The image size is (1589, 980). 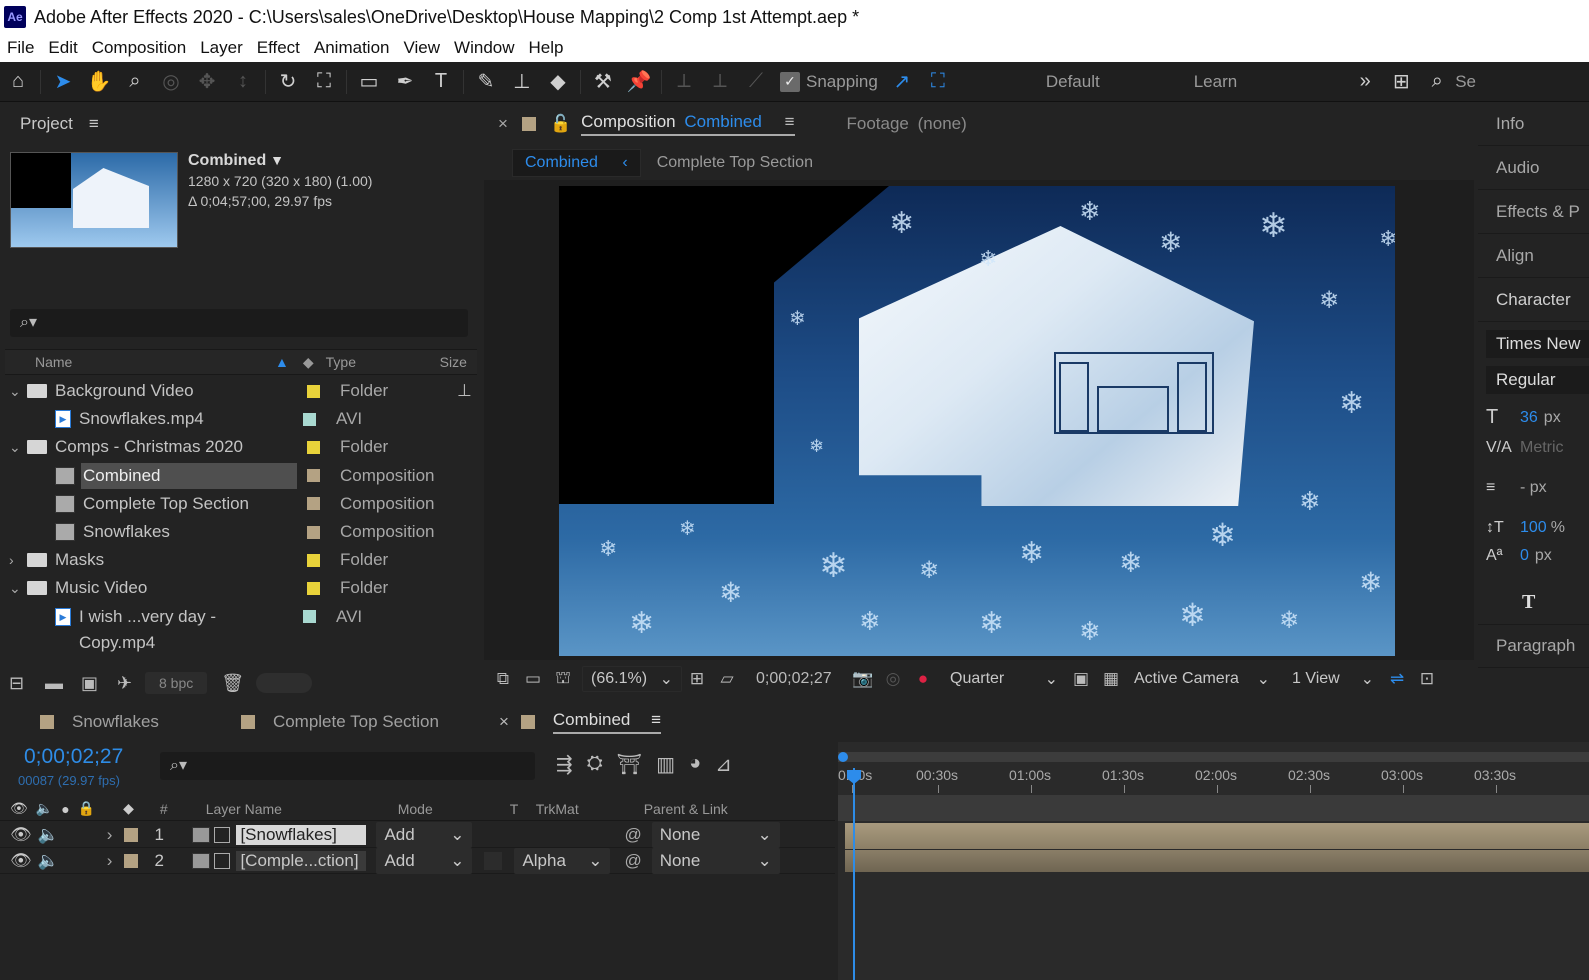 What do you see at coordinates (1529, 418) in the screenshot?
I see `font-size-value: 36` at bounding box center [1529, 418].